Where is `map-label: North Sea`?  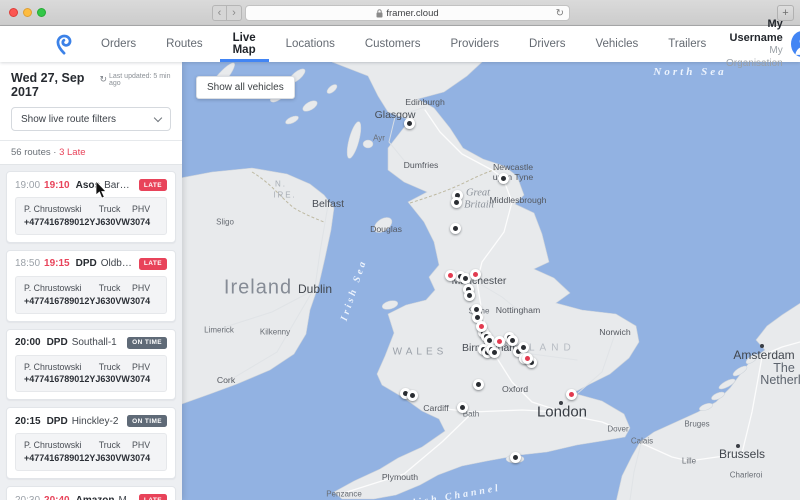 map-label: North Sea is located at coordinates (690, 72).